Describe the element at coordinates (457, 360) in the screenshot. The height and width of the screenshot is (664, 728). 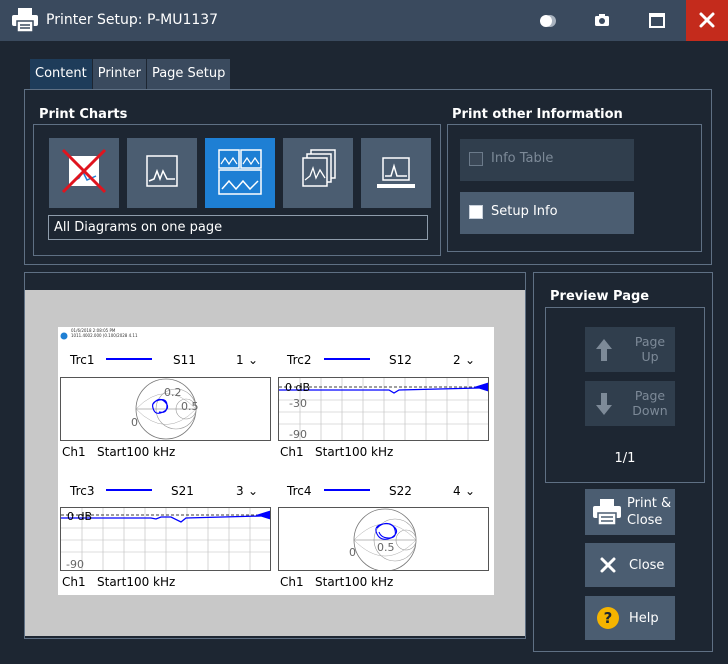
I see `chart2-number: 2` at that location.